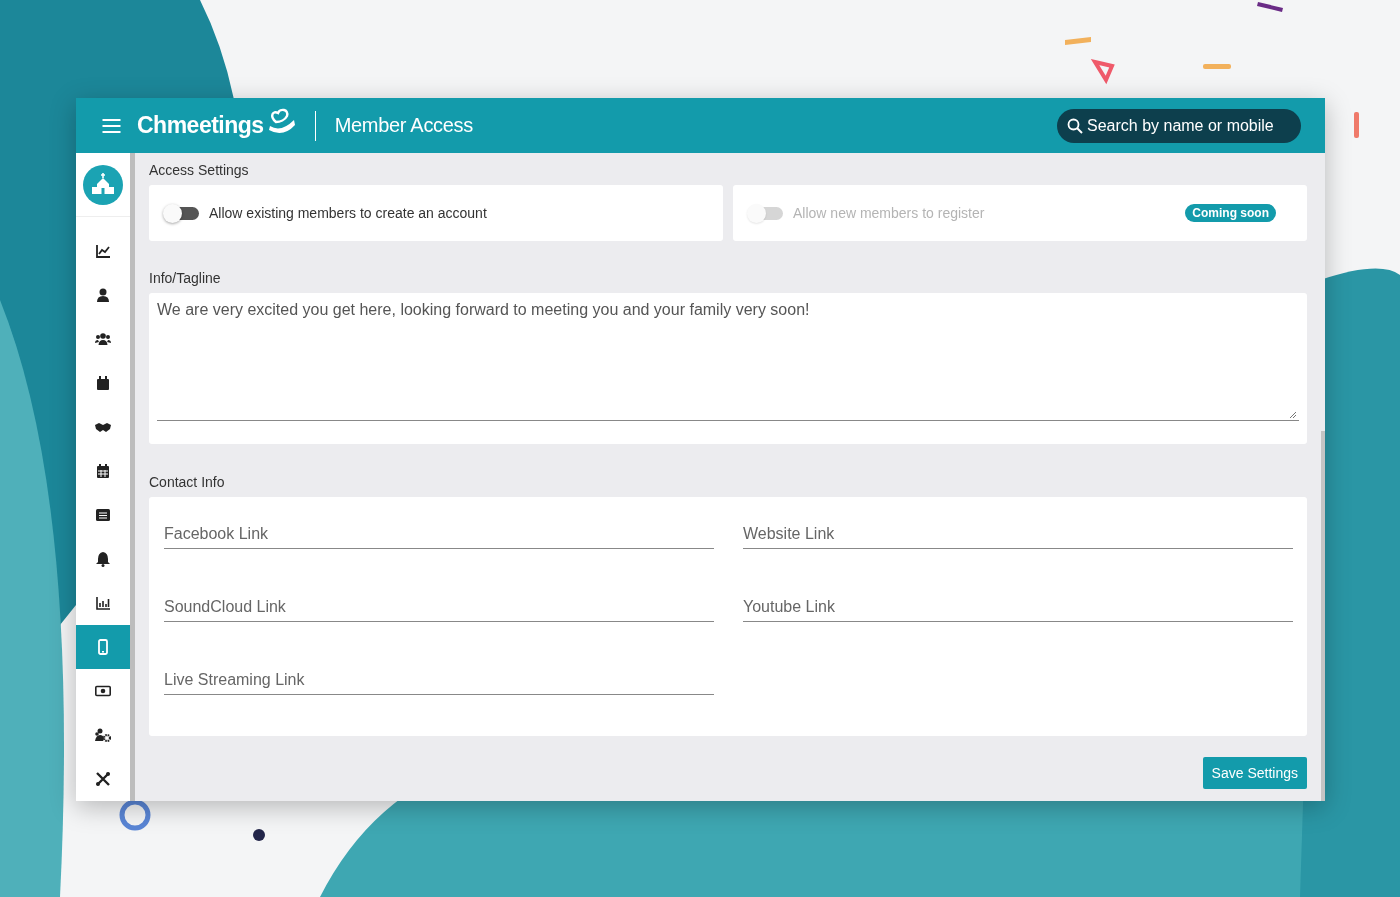 This screenshot has width=1400, height=897. Describe the element at coordinates (103, 691) in the screenshot. I see `money-icon` at that location.